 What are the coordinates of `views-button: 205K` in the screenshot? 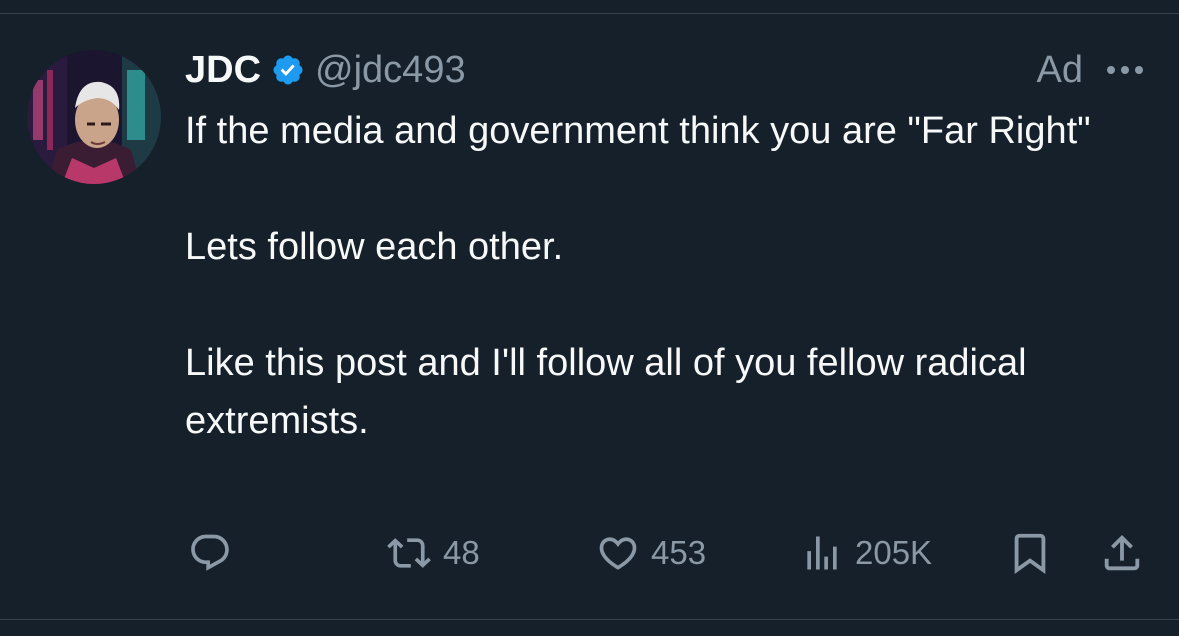 It's located at (865, 553).